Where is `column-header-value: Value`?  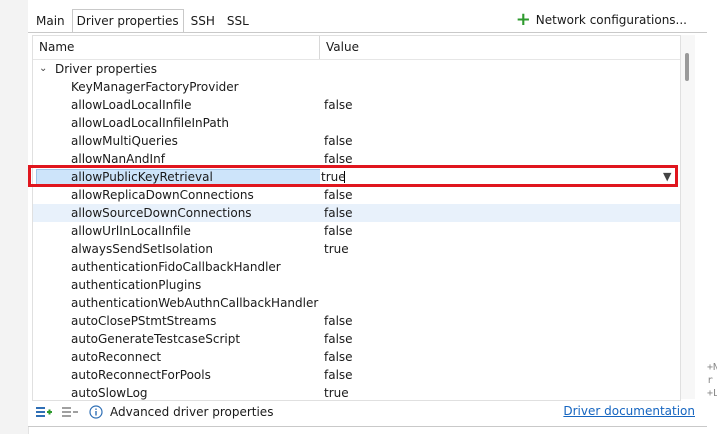
column-header-value: Value is located at coordinates (473, 47).